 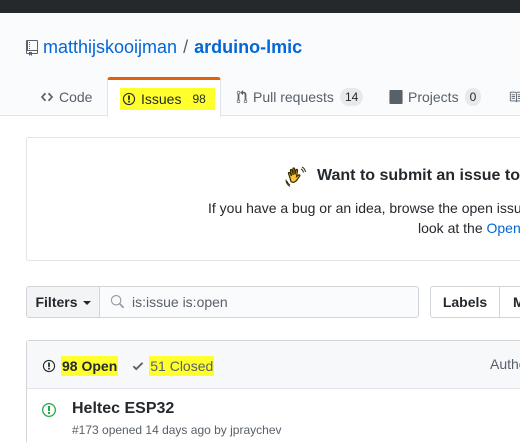 I want to click on issues-count-badge: 98, so click(x=199, y=98).